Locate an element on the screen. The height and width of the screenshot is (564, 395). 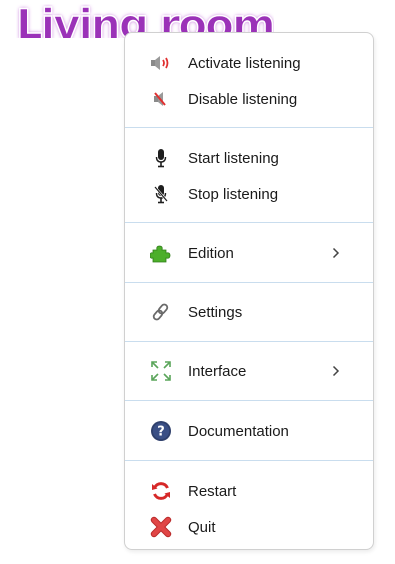
menu-item-documentation: ? Documentation is located at coordinates (249, 431).